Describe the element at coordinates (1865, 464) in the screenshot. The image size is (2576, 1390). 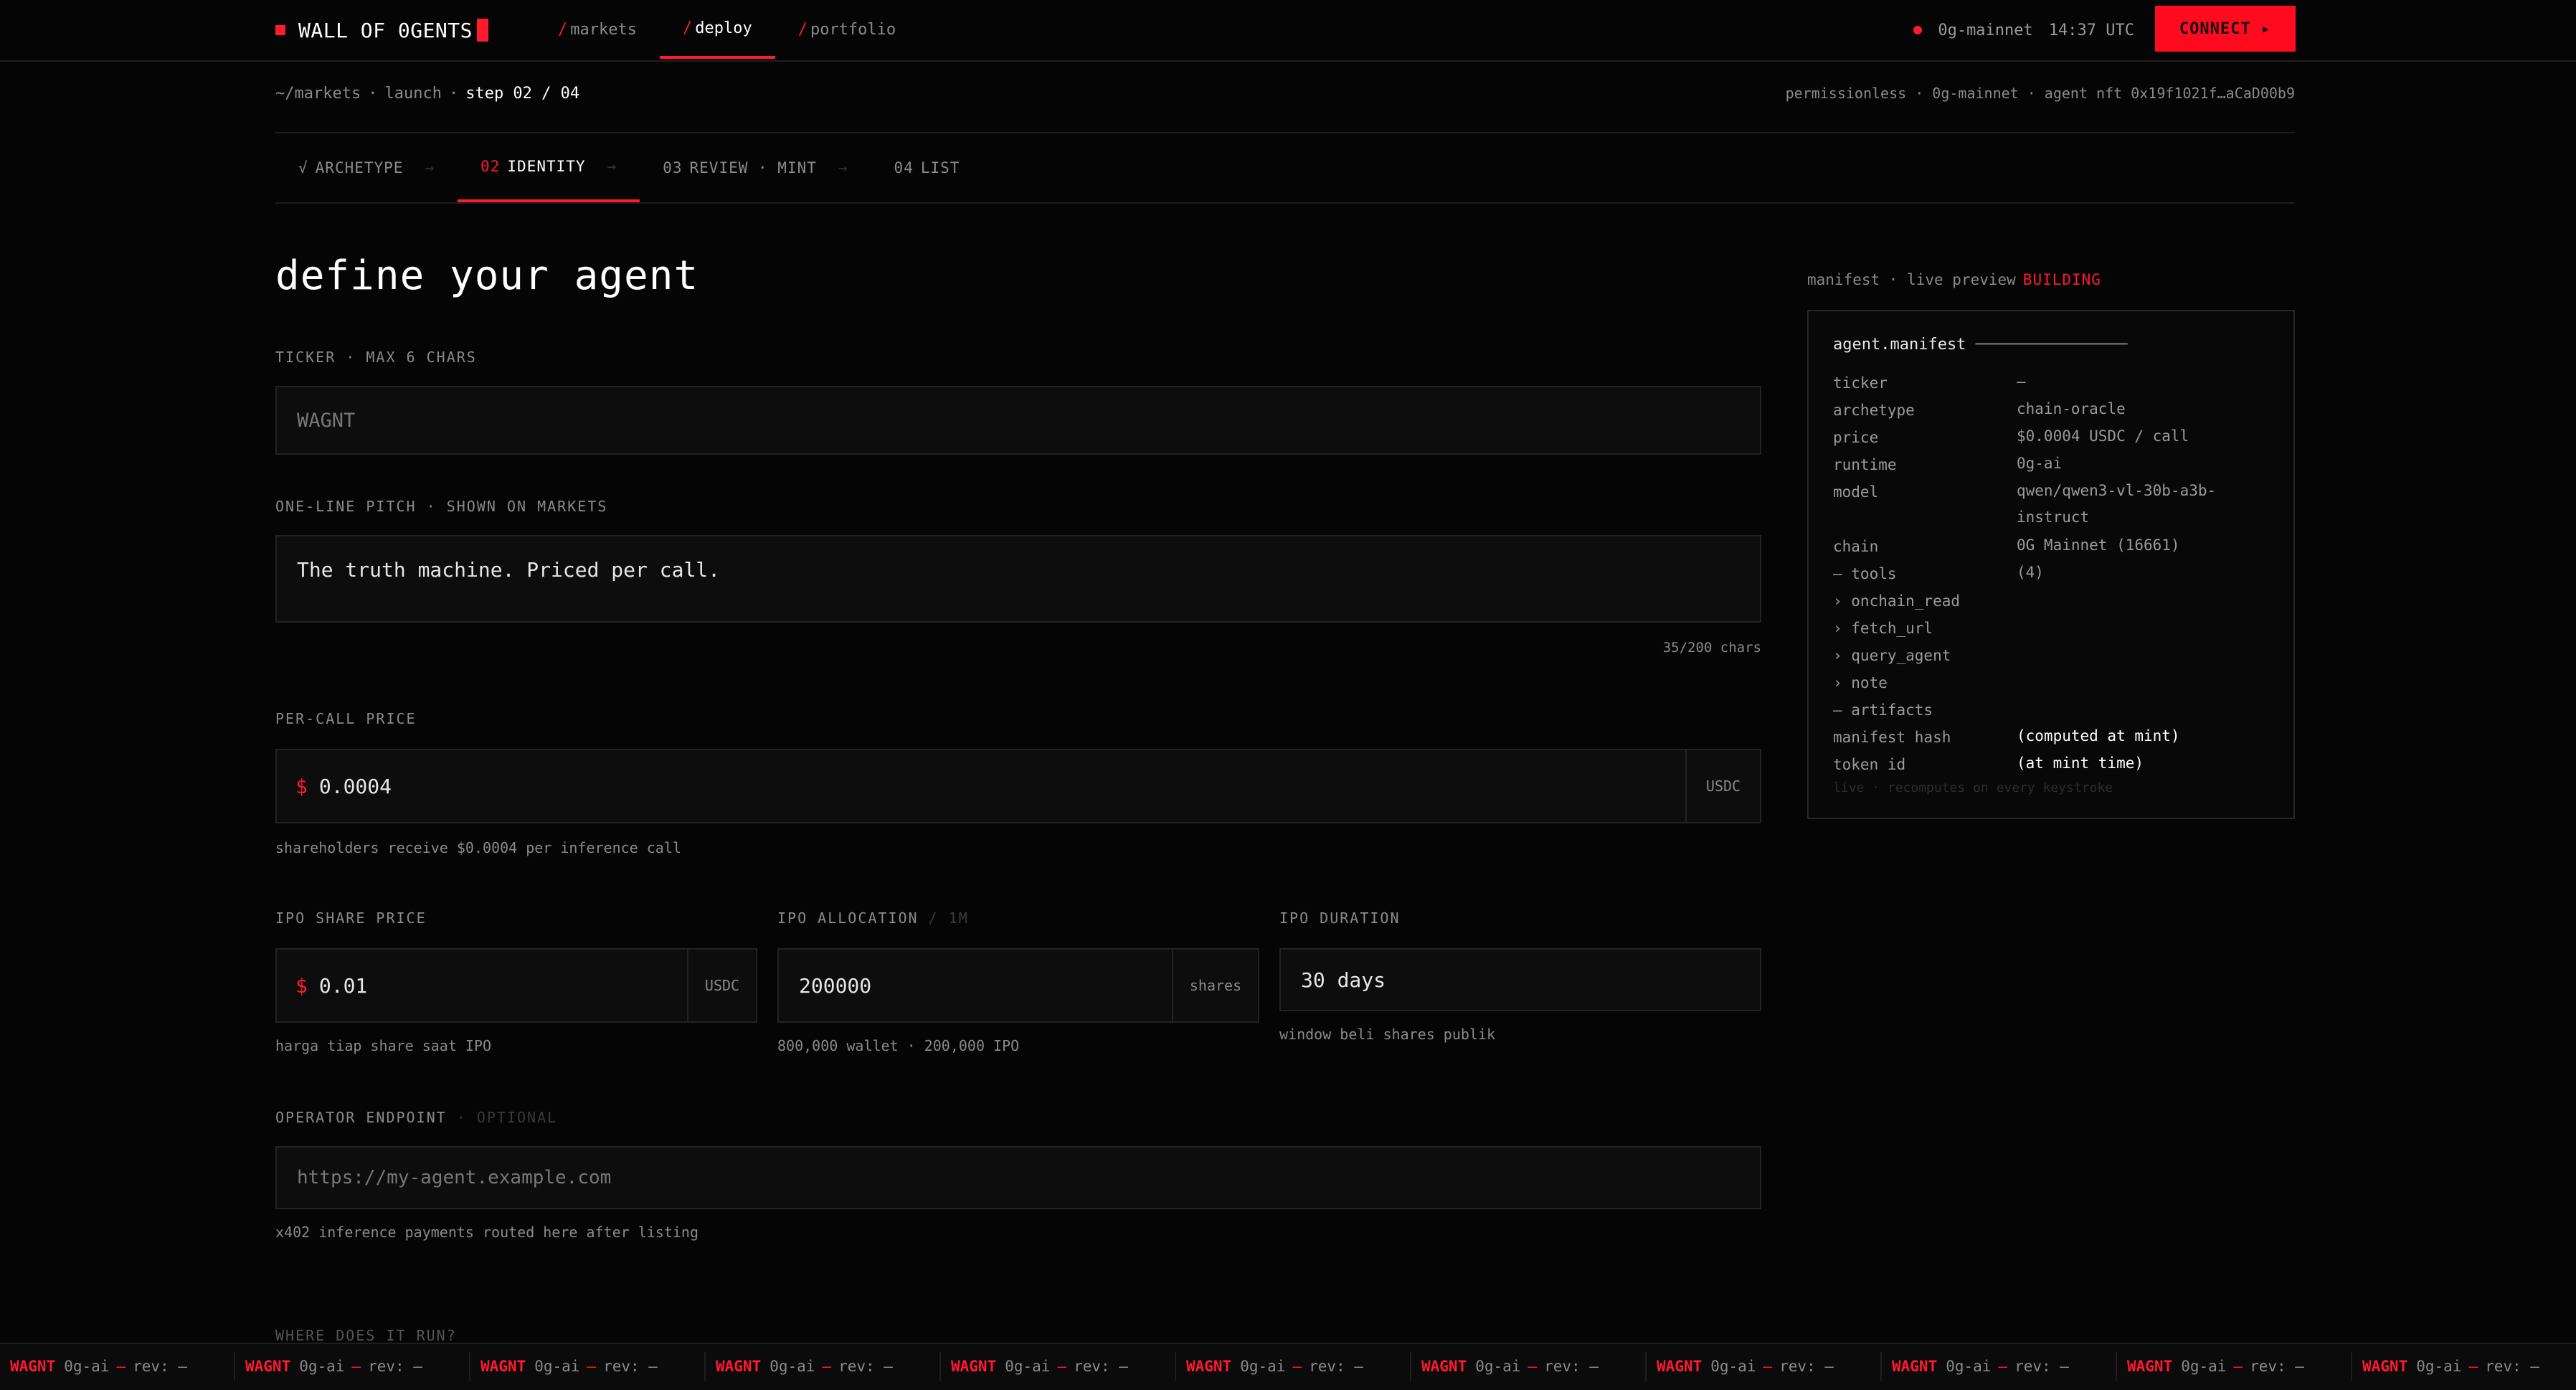
I see `manifest-key: runtime` at that location.